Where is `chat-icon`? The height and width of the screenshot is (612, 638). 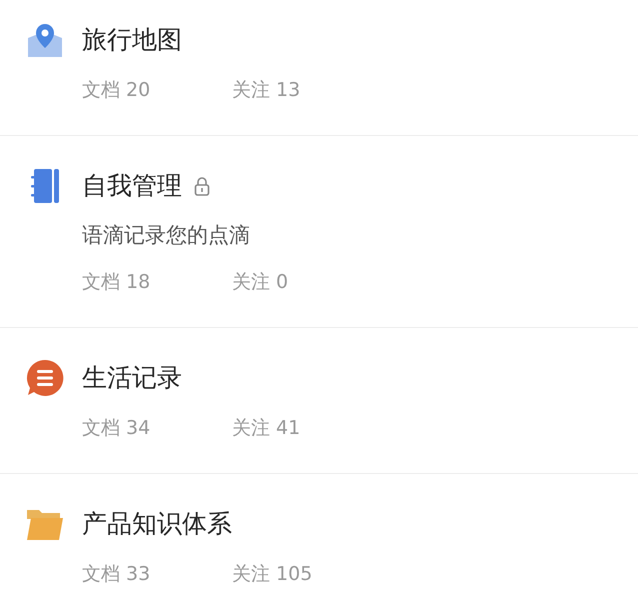
chat-icon is located at coordinates (45, 378).